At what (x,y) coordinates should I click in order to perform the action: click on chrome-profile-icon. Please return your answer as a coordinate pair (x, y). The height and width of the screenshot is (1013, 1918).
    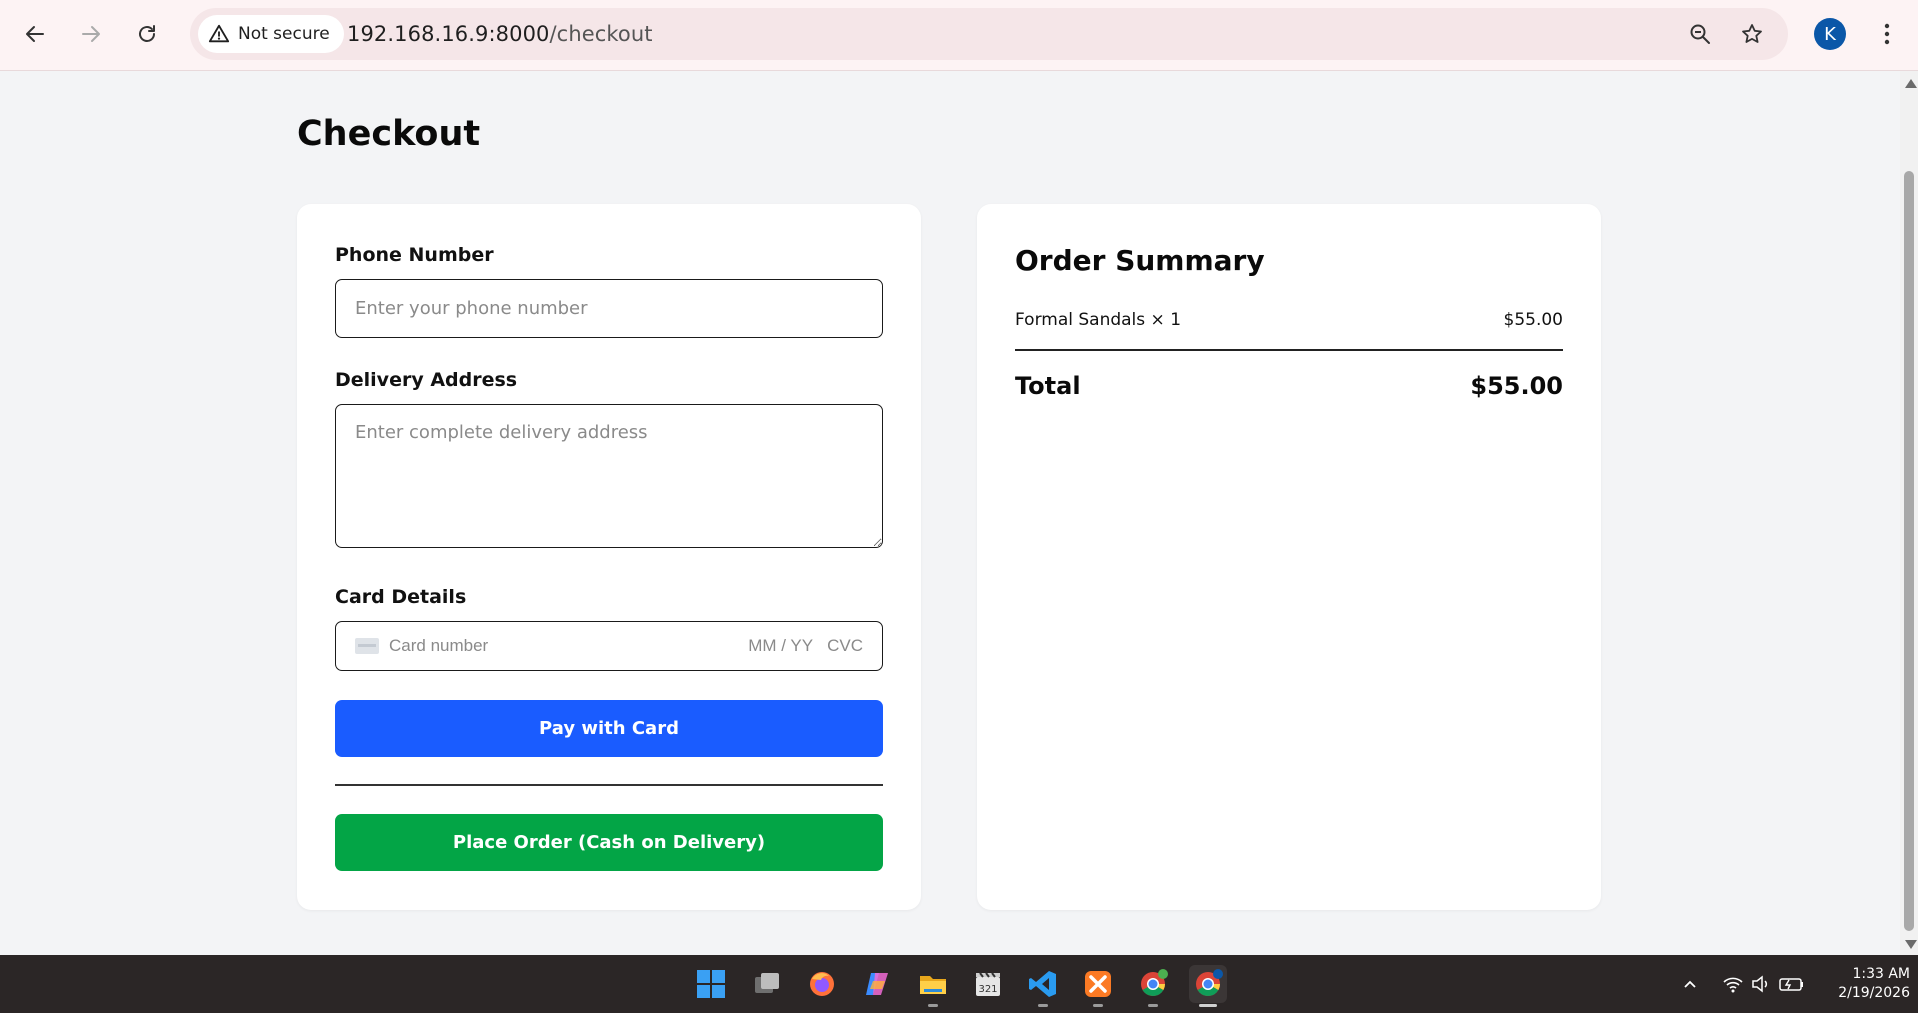
    Looking at the image, I should click on (1209, 982).